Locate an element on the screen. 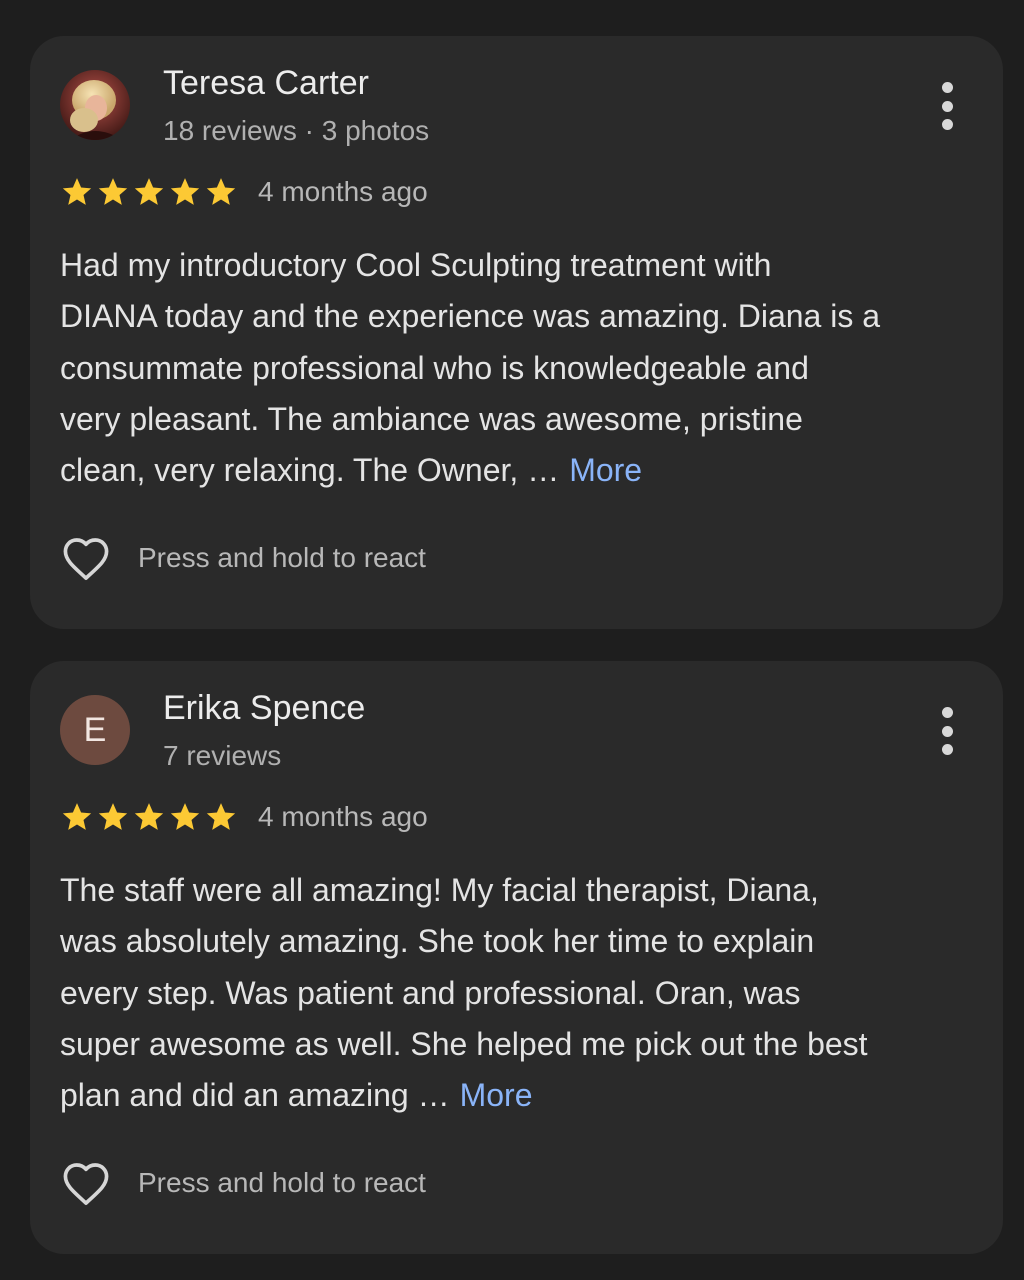 The width and height of the screenshot is (1024, 1280). review-text-line-last: clean, very relaxing. The Owner, … More is located at coordinates (525, 470).